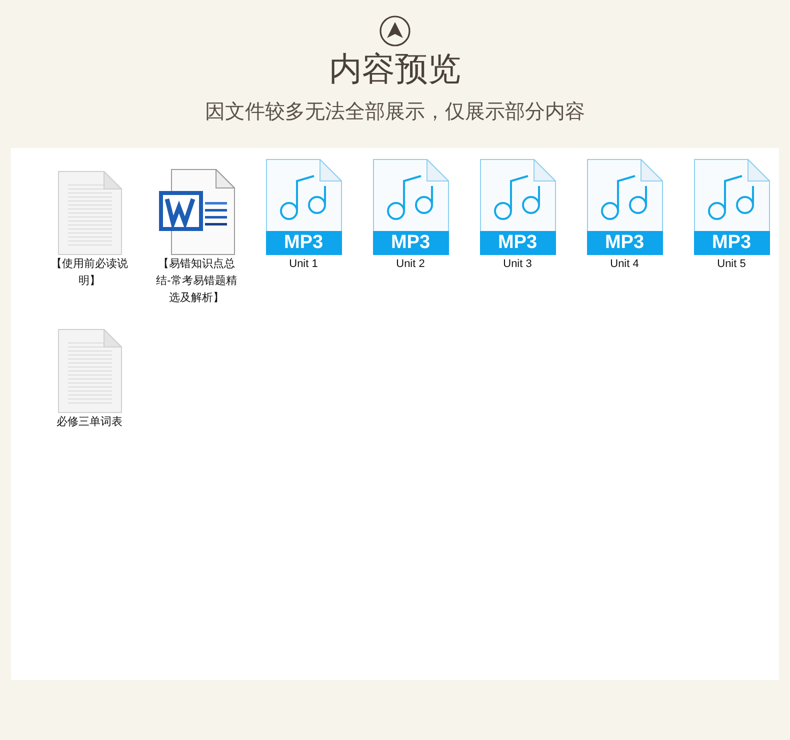 The width and height of the screenshot is (790, 740). I want to click on file-name: Unit 1, so click(304, 264).